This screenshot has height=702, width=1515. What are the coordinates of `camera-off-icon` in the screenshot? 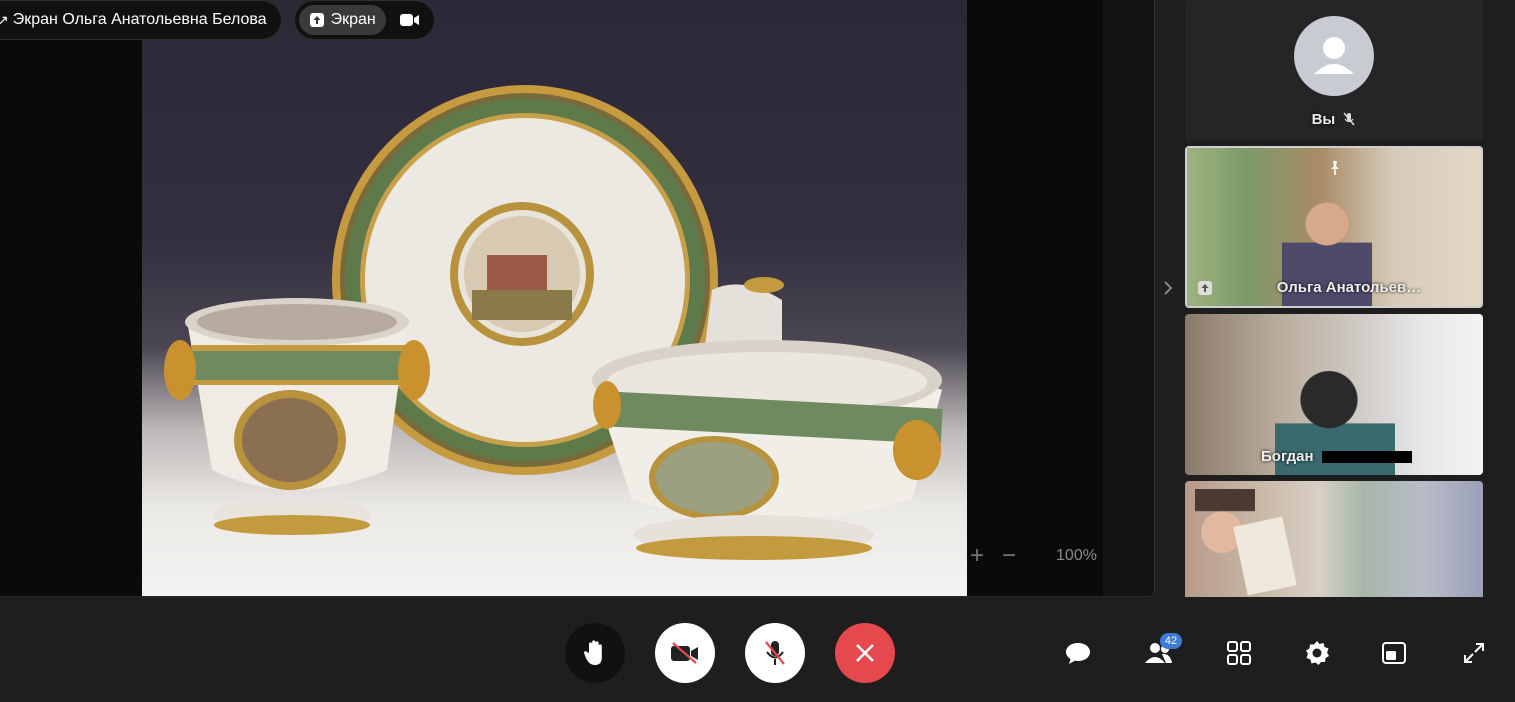 It's located at (684, 653).